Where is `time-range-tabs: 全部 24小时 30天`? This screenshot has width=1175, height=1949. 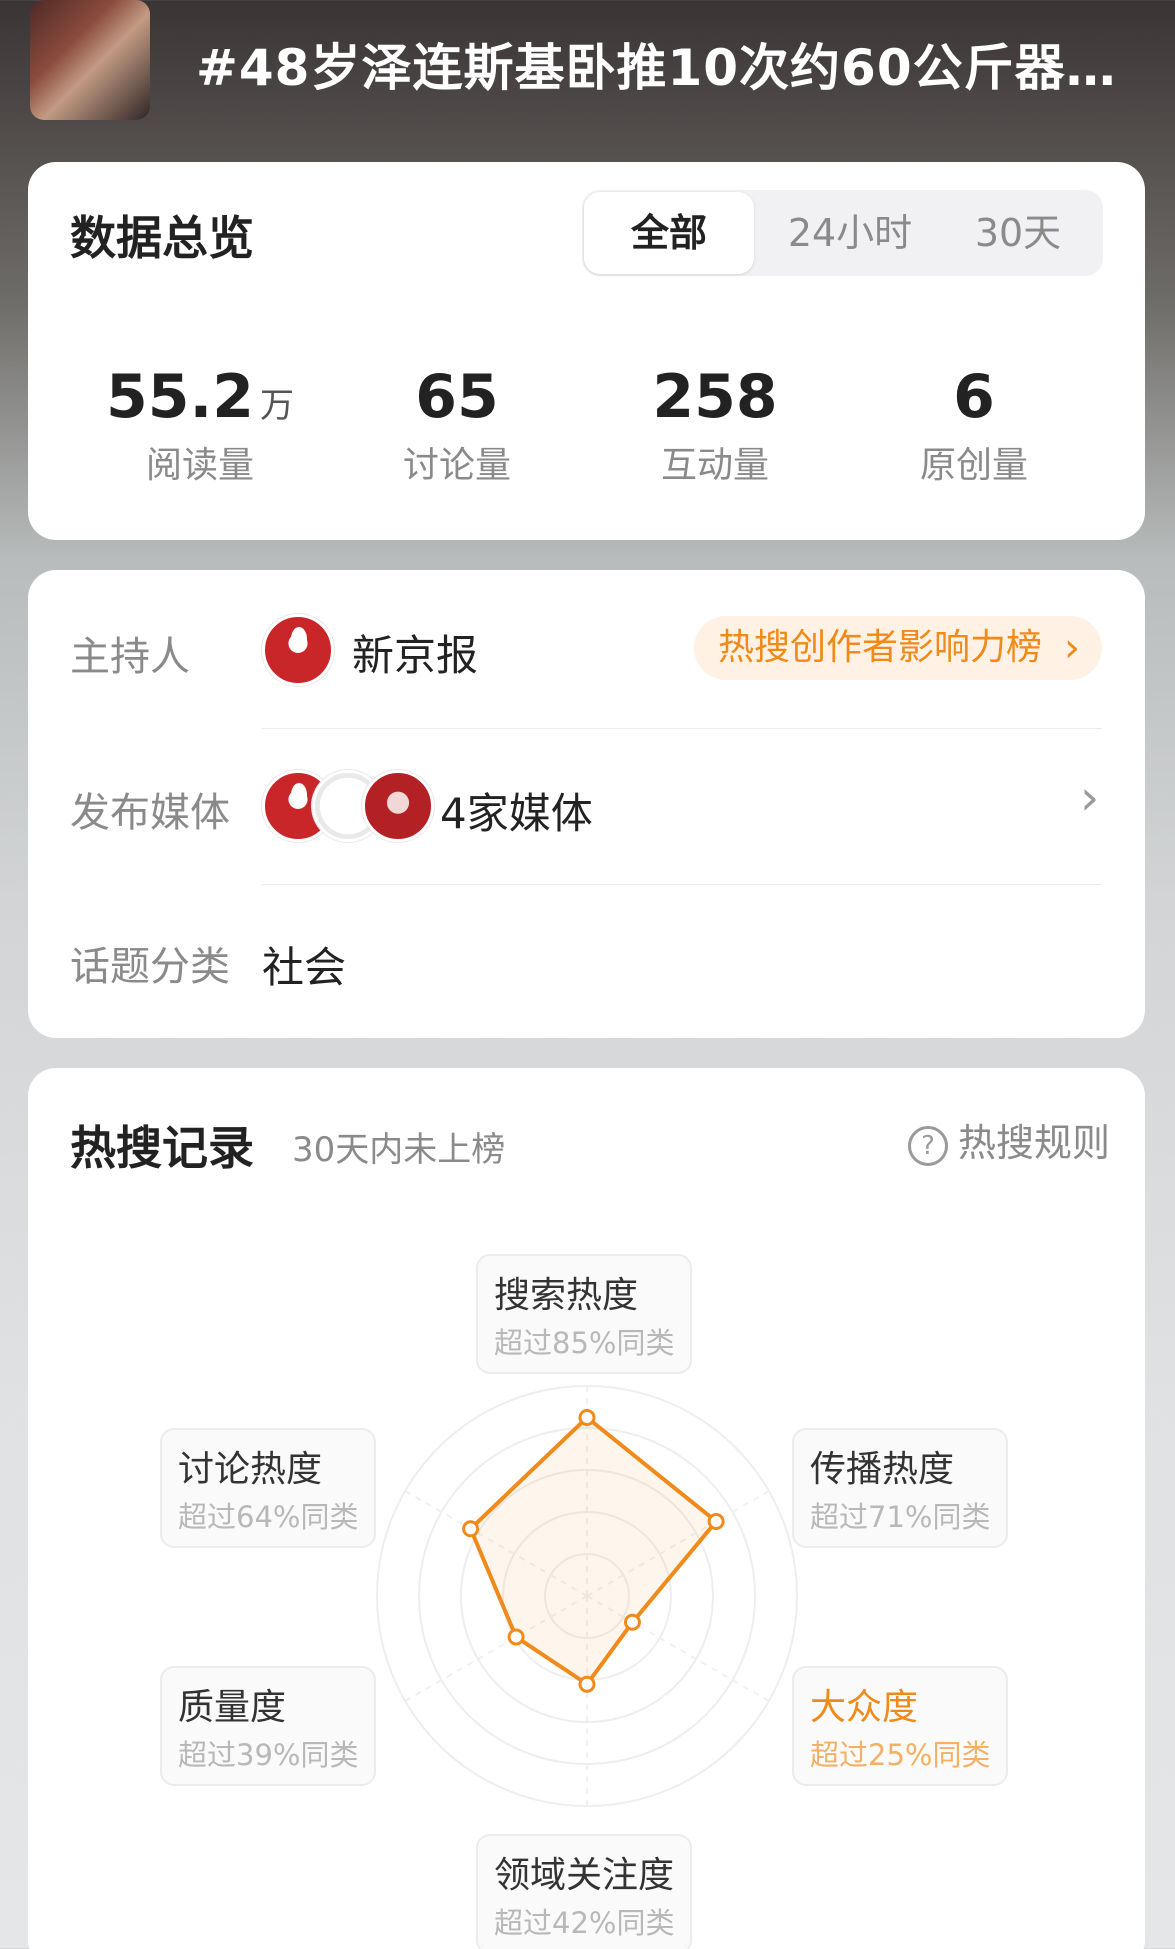
time-range-tabs: 全部 24小时 30天 is located at coordinates (842, 233).